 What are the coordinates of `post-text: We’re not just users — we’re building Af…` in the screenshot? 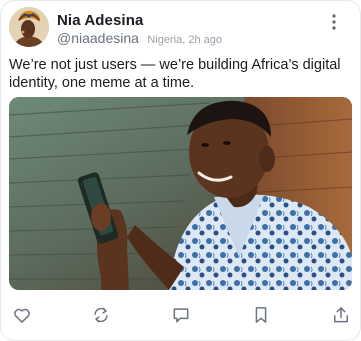 It's located at (175, 74).